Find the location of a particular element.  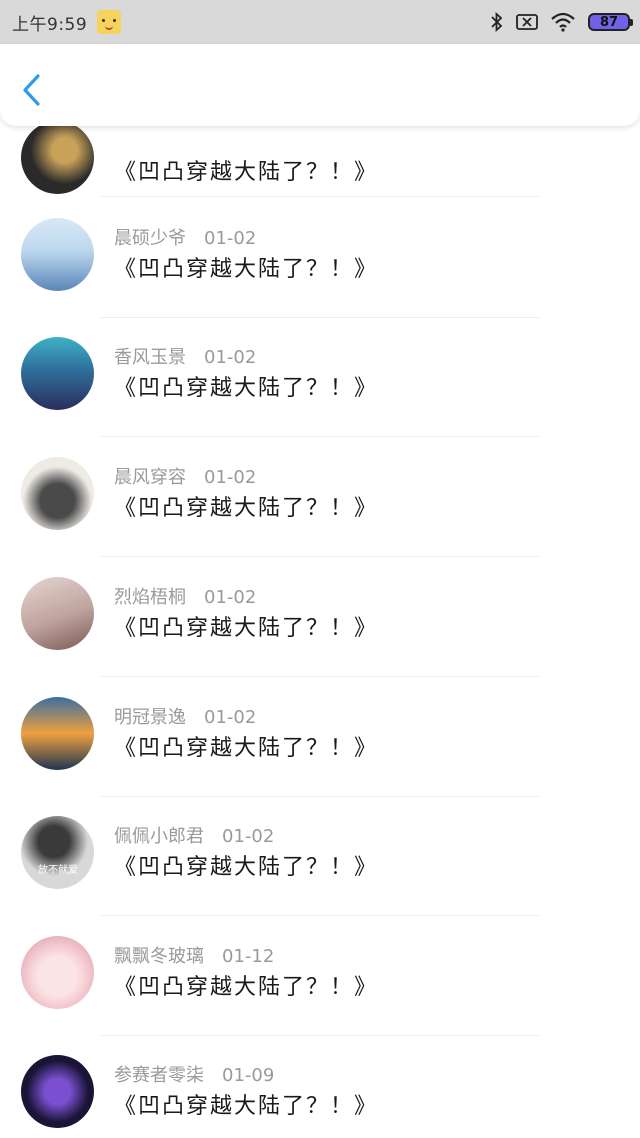

comment-meta: 香风玉景 01-02 is located at coordinates (185, 356).